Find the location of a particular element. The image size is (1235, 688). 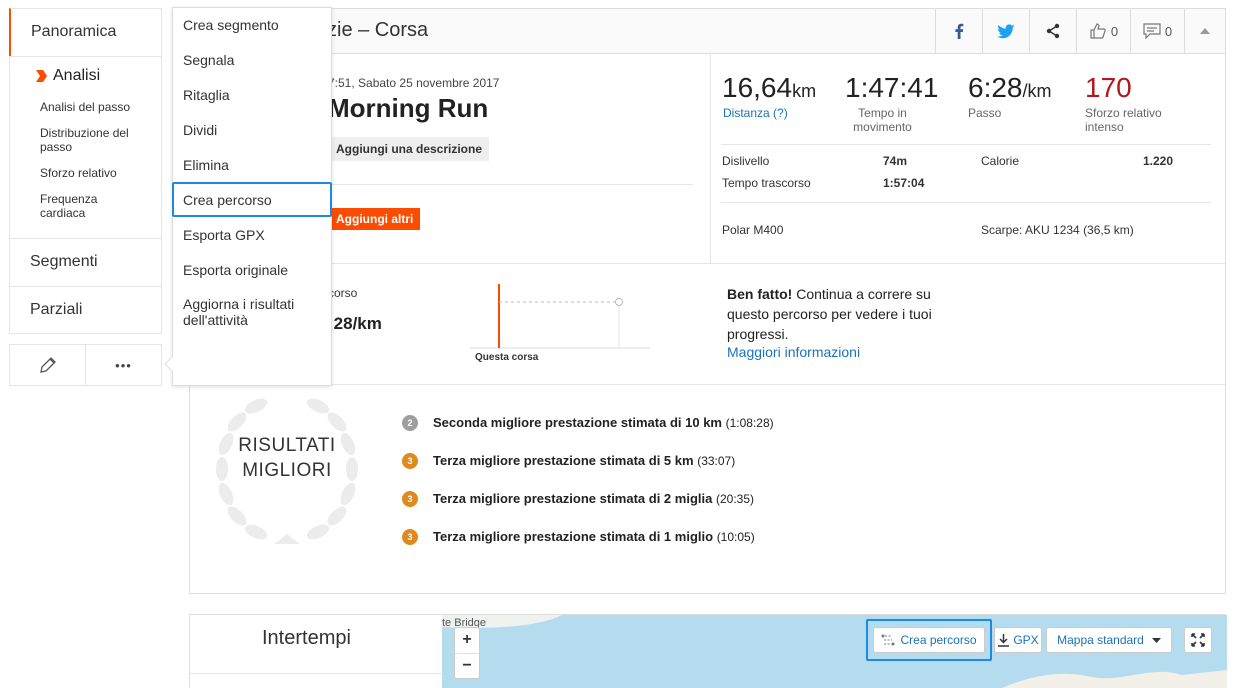

fullscreen-button is located at coordinates (1198, 640).